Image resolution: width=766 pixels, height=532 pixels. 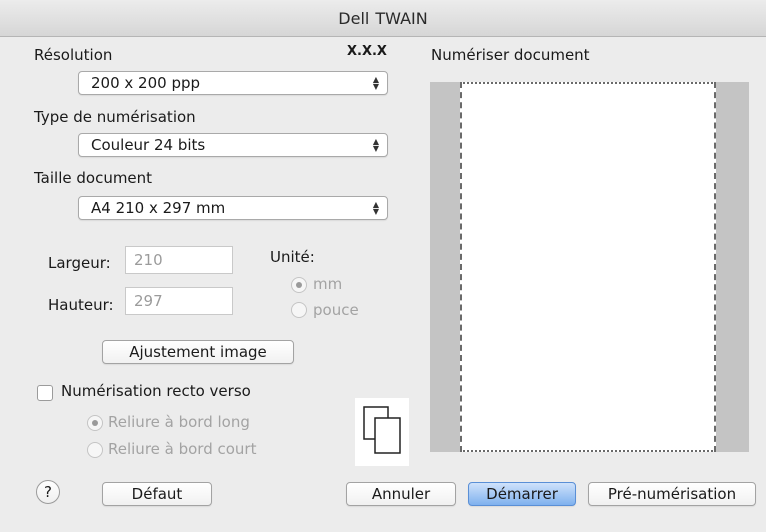 What do you see at coordinates (336, 310) in the screenshot?
I see `unit-inch-label: pouce` at bounding box center [336, 310].